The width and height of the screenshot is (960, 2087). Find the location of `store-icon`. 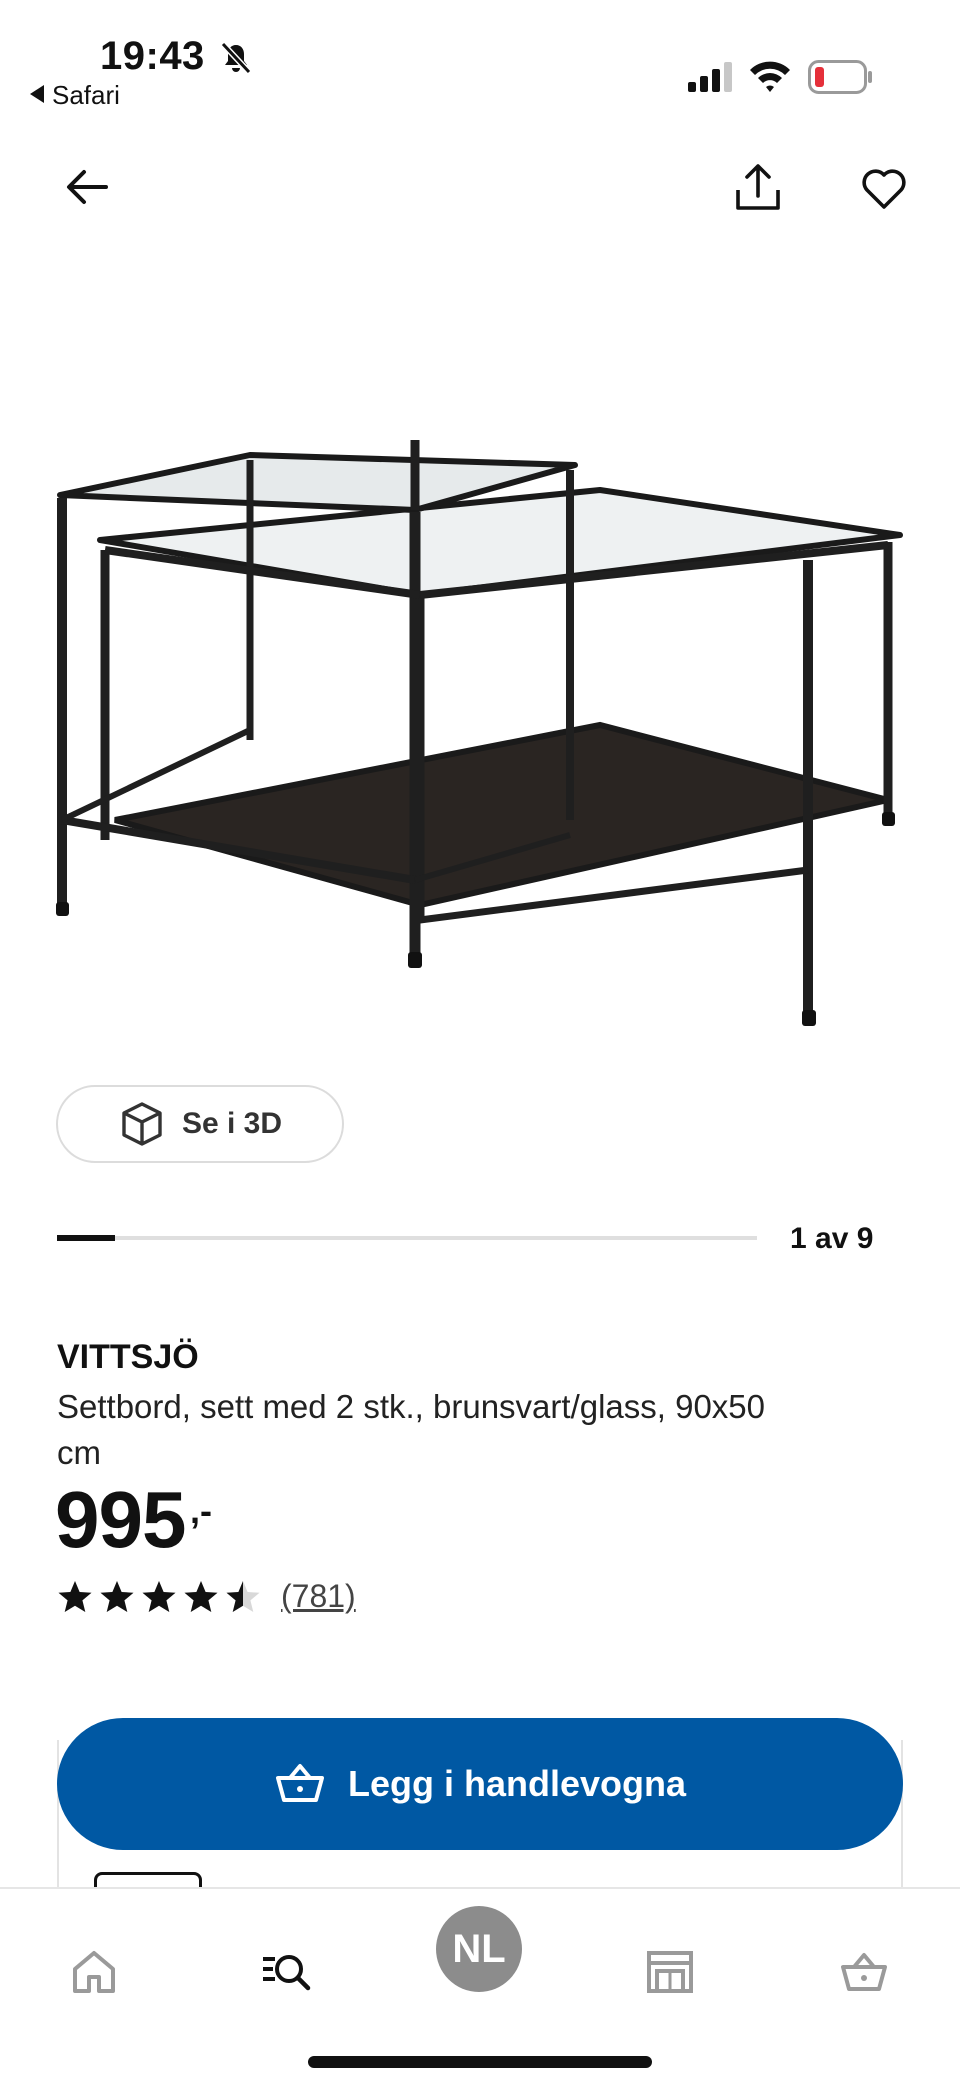

store-icon is located at coordinates (670, 1972).